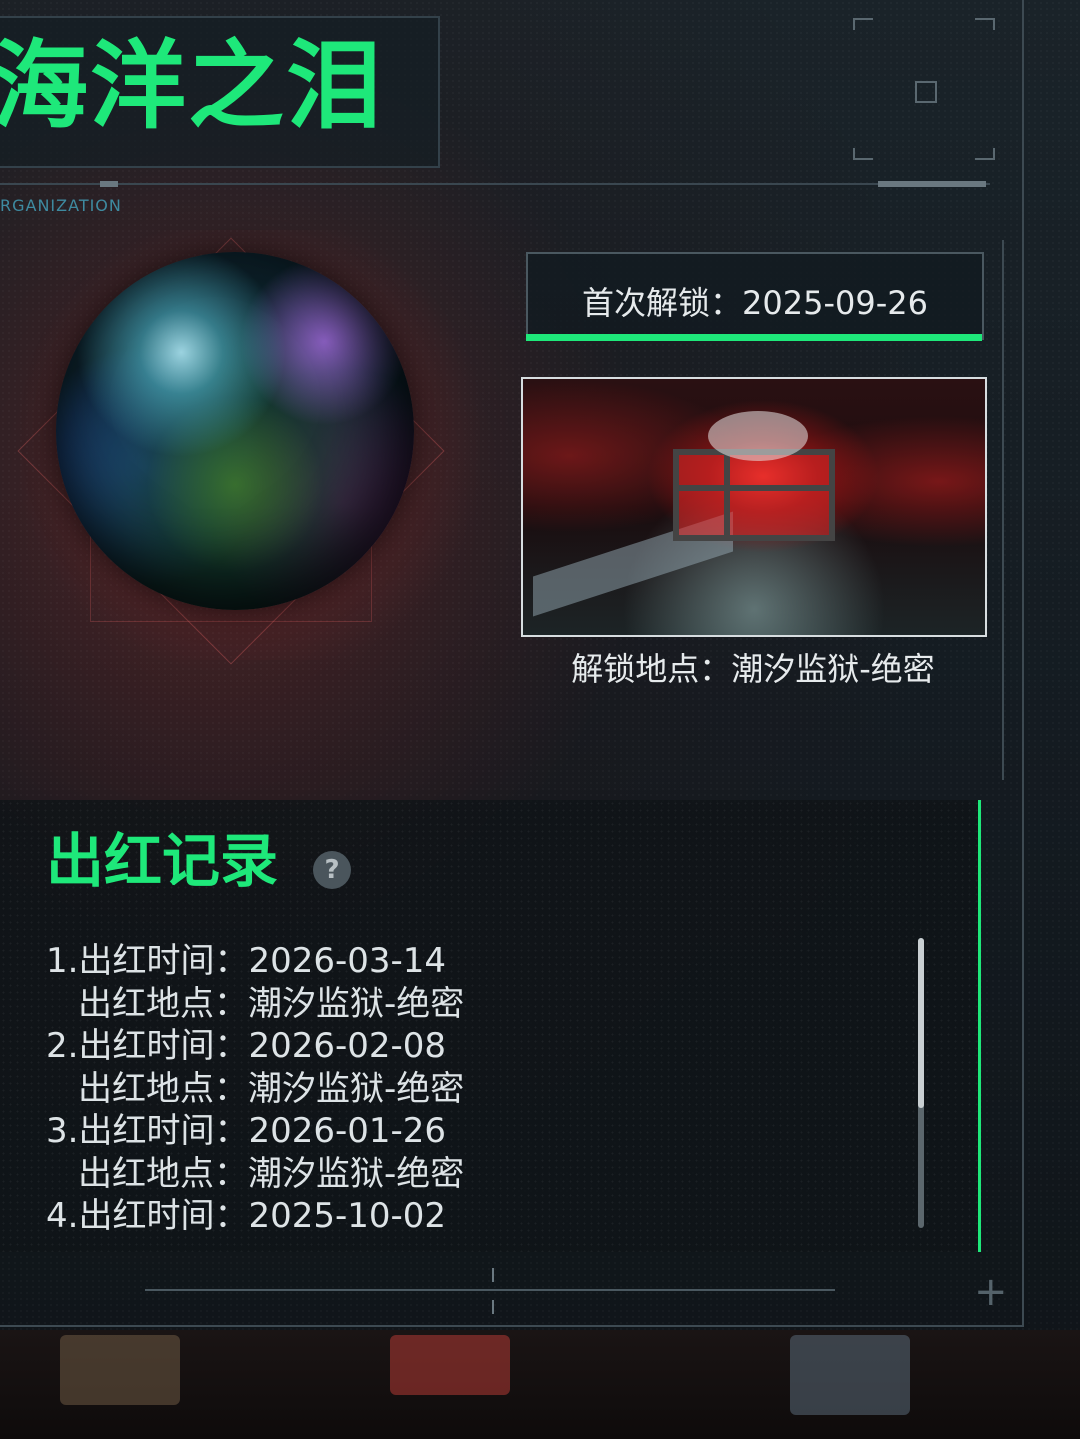 This screenshot has height=1439, width=1080. I want to click on record-time: 4.出红时间：2025-10-02, so click(246, 1216).